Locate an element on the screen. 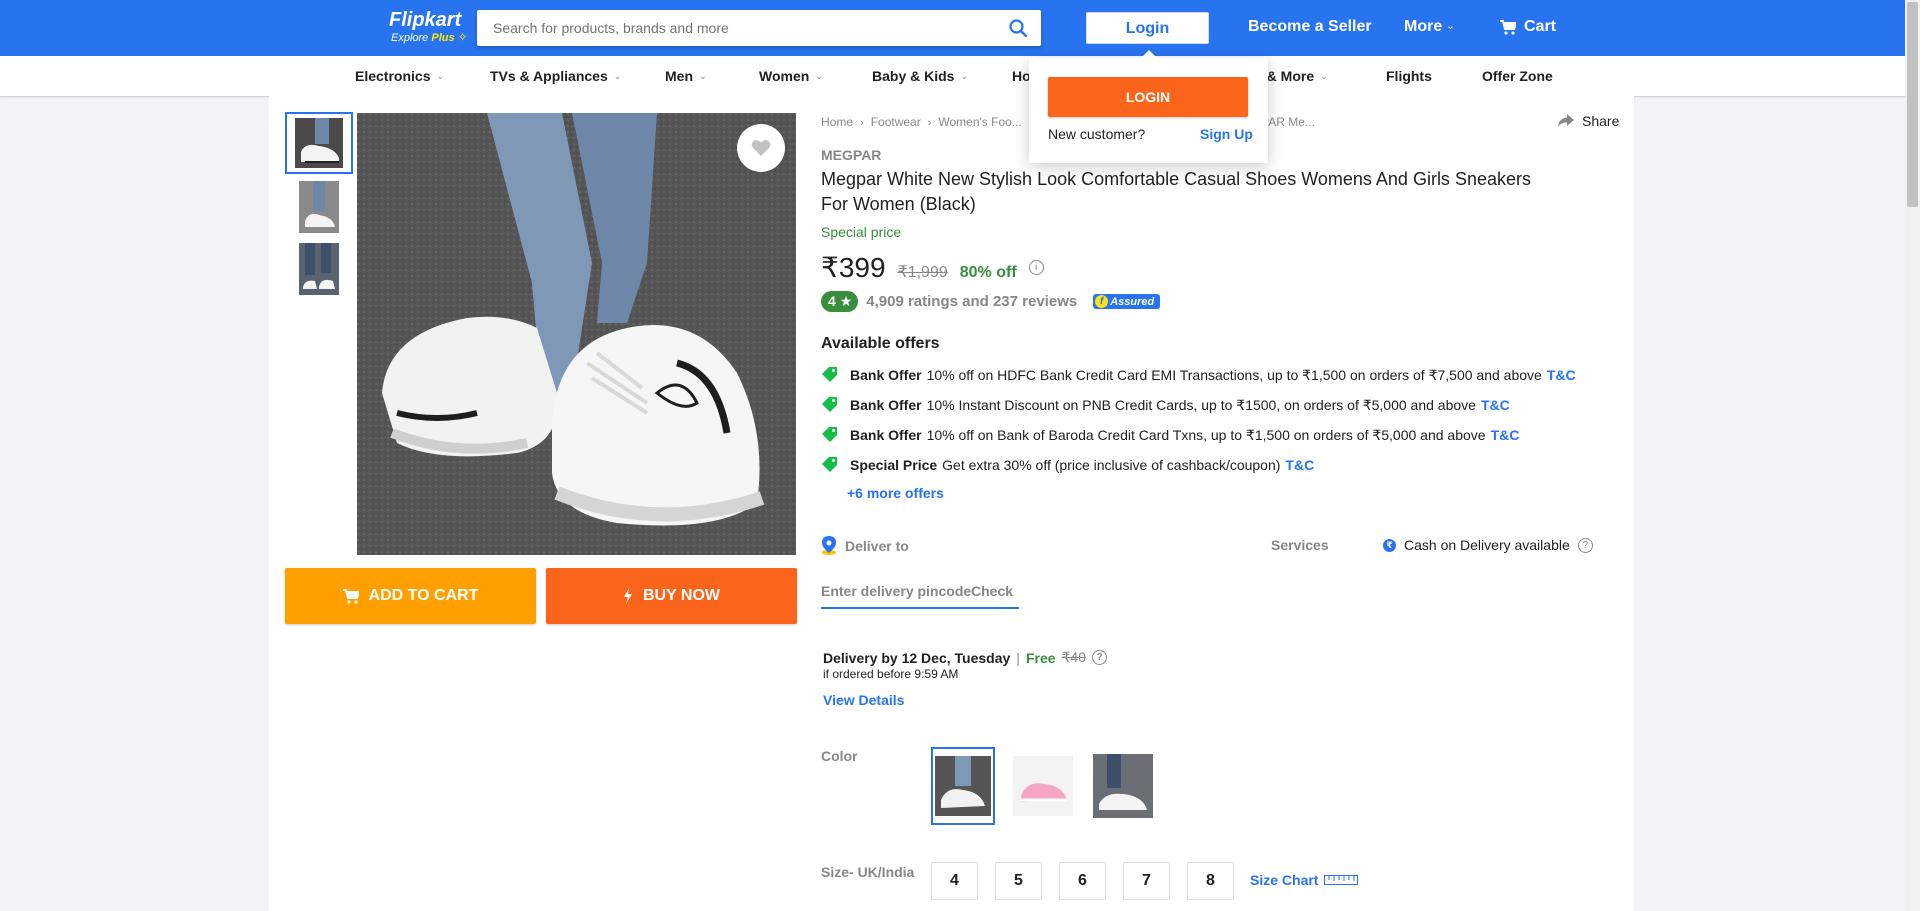 Image resolution: width=1920 pixels, height=911 pixels. check-pincode-button: Check is located at coordinates (992, 591).